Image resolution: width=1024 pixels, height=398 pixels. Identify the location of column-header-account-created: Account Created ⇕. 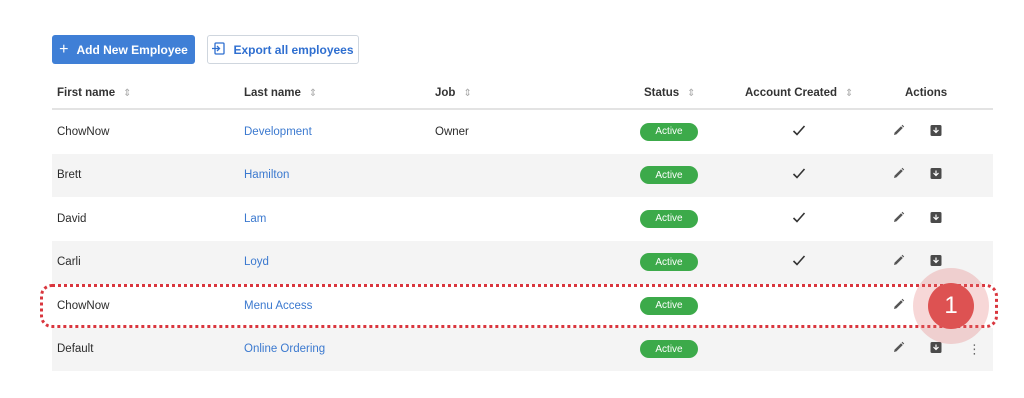
(799, 93).